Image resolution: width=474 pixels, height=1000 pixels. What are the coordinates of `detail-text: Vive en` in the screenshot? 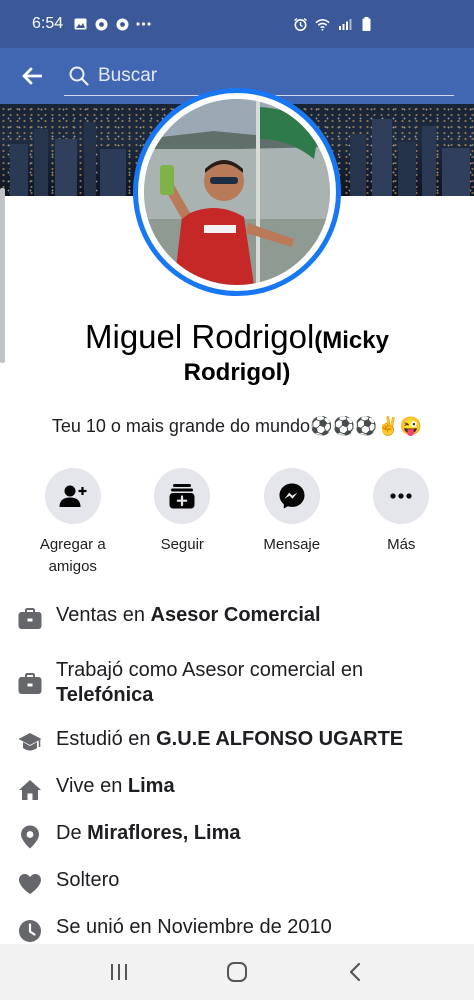 It's located at (92, 786).